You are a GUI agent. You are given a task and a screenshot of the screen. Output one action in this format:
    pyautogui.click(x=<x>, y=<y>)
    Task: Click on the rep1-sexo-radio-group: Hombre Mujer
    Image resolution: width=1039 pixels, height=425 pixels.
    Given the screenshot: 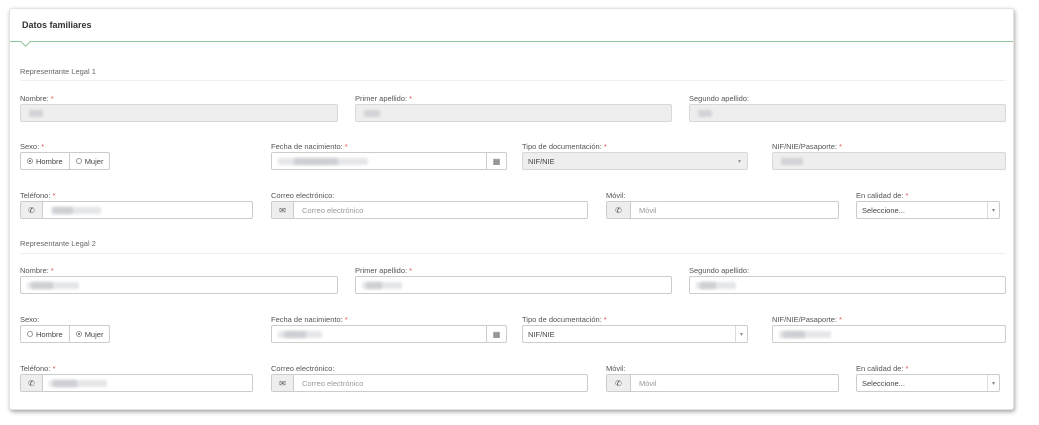 What is the action you would take?
    pyautogui.click(x=65, y=161)
    